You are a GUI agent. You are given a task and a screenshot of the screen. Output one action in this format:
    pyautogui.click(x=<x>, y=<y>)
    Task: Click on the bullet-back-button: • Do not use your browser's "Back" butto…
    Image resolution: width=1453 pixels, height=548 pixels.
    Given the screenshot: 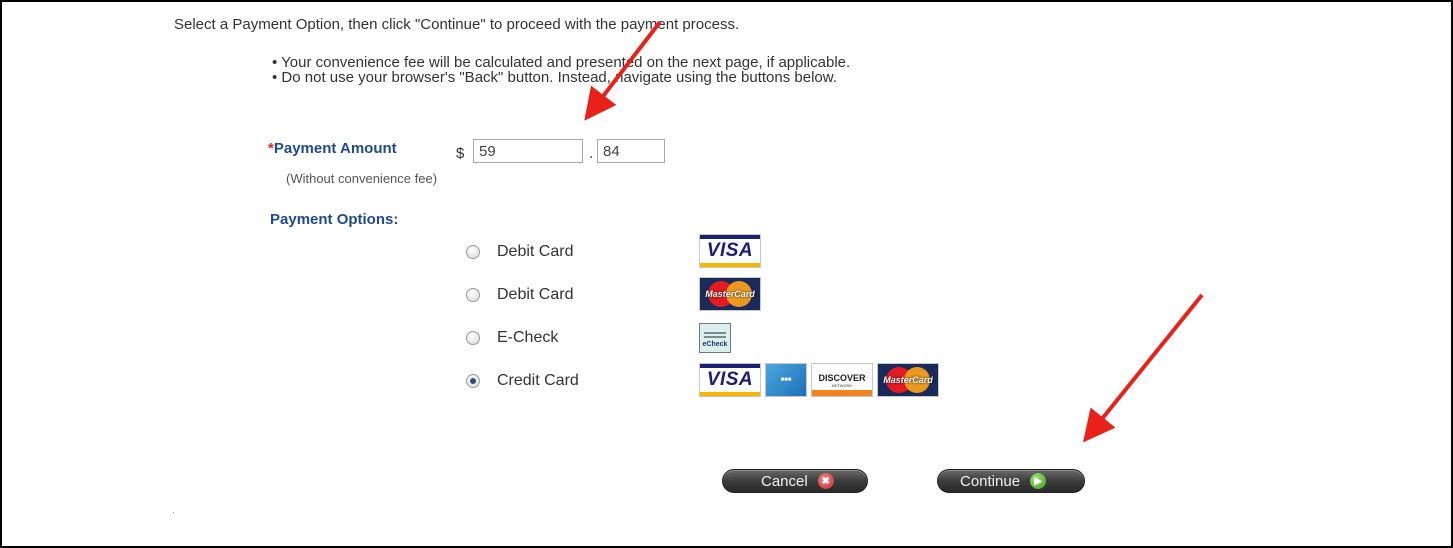 What is the action you would take?
    pyautogui.click(x=554, y=77)
    